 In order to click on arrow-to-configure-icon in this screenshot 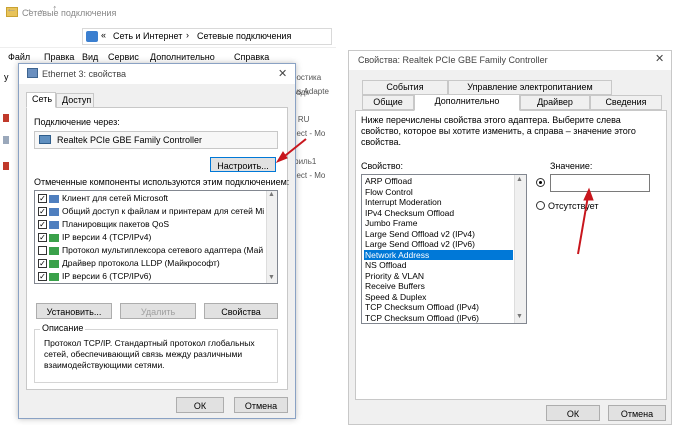, I will do `click(291, 151)`.